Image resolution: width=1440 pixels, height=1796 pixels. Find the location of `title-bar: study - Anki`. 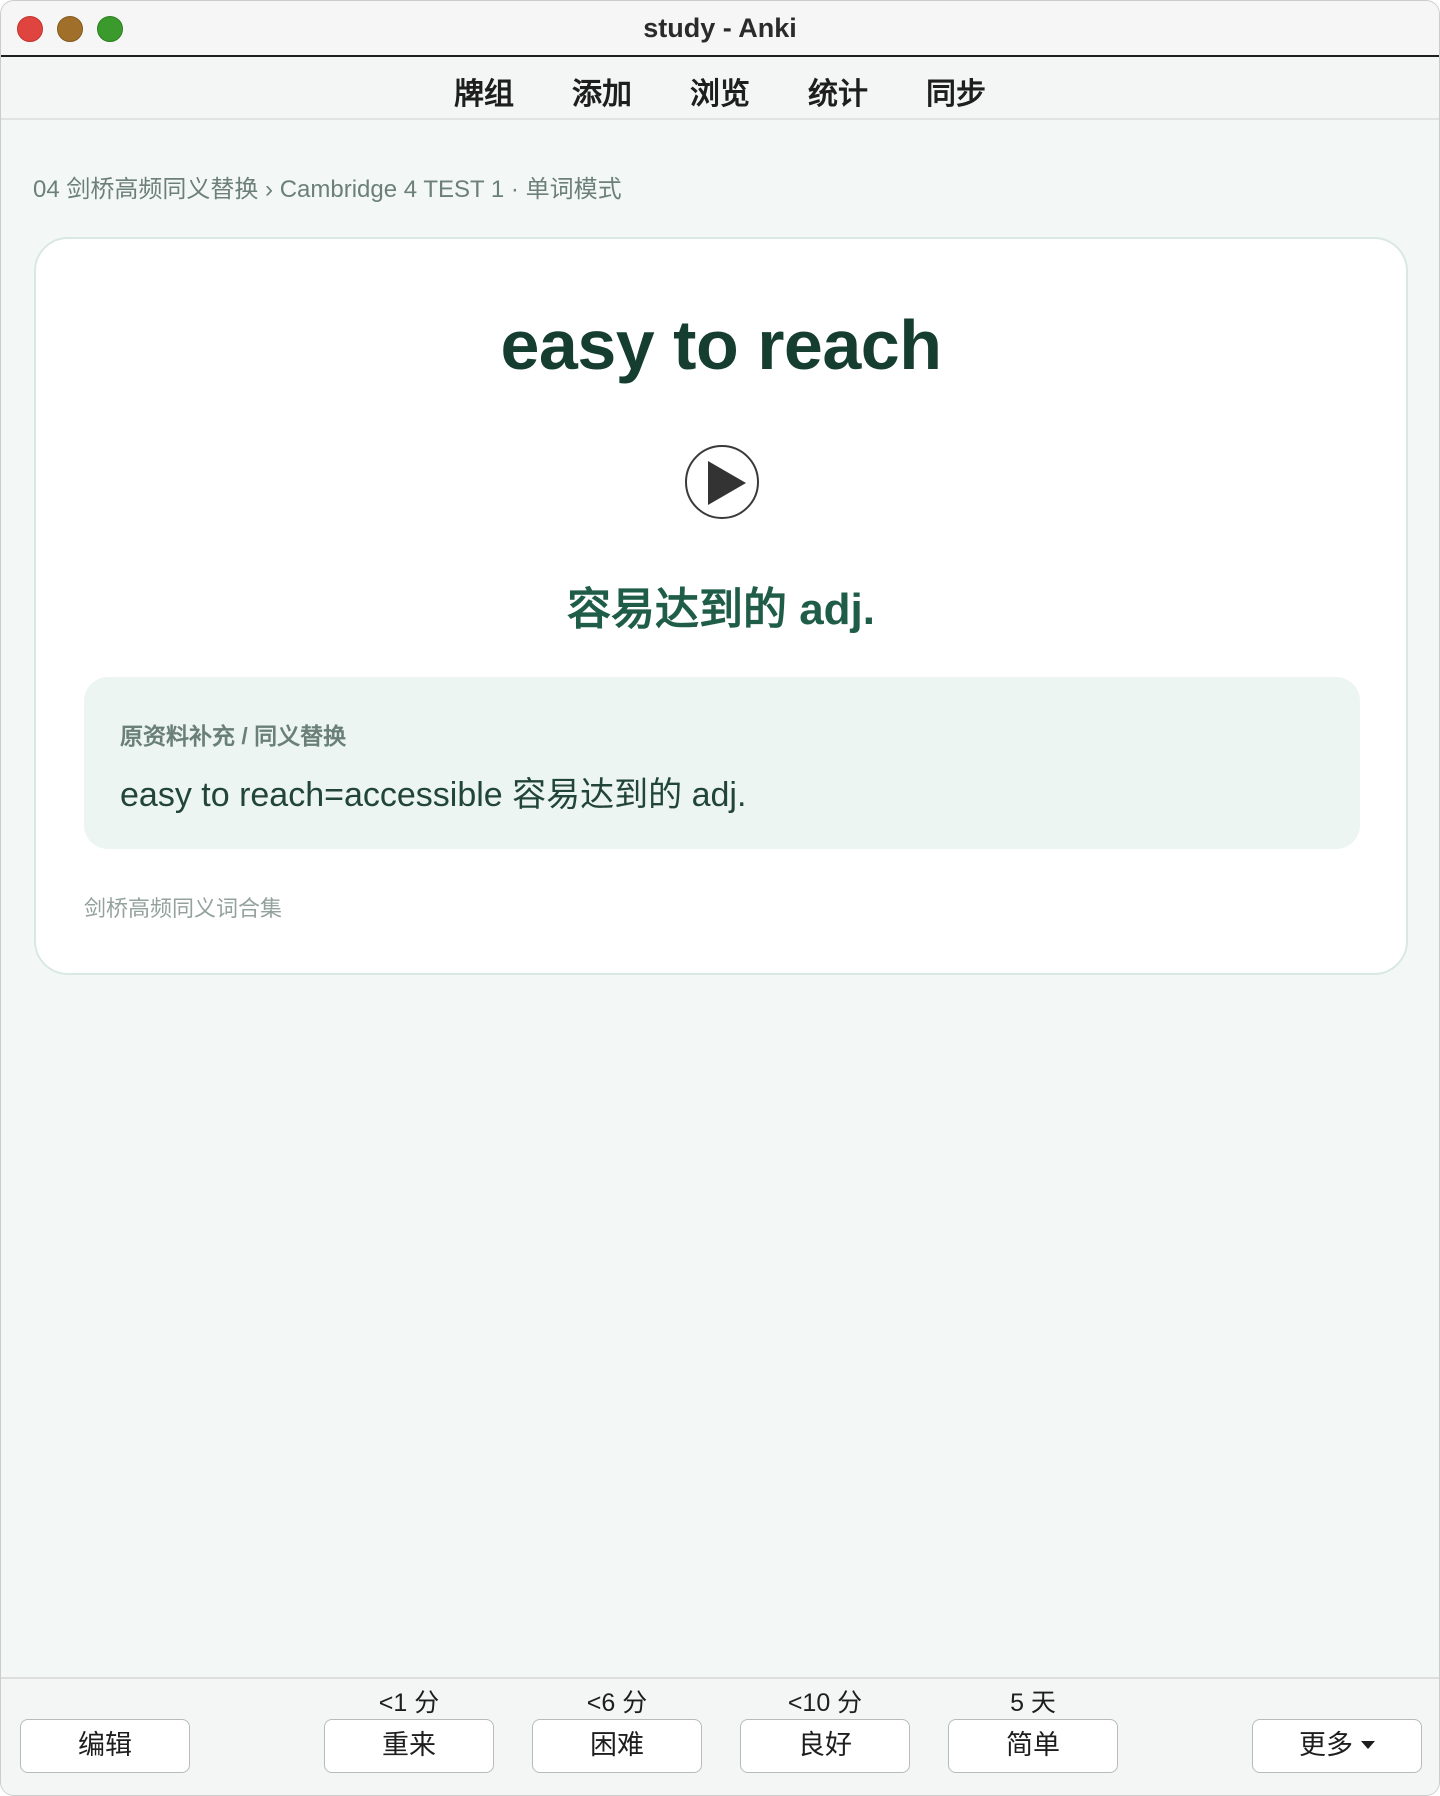

title-bar: study - Anki is located at coordinates (720, 29).